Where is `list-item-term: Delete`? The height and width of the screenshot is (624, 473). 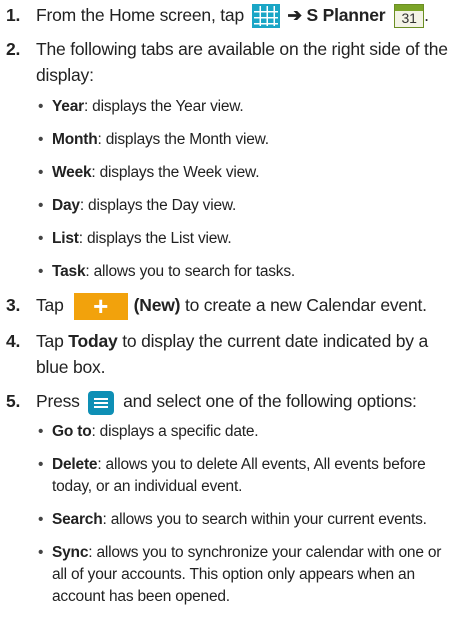
list-item-term: Delete is located at coordinates (75, 464).